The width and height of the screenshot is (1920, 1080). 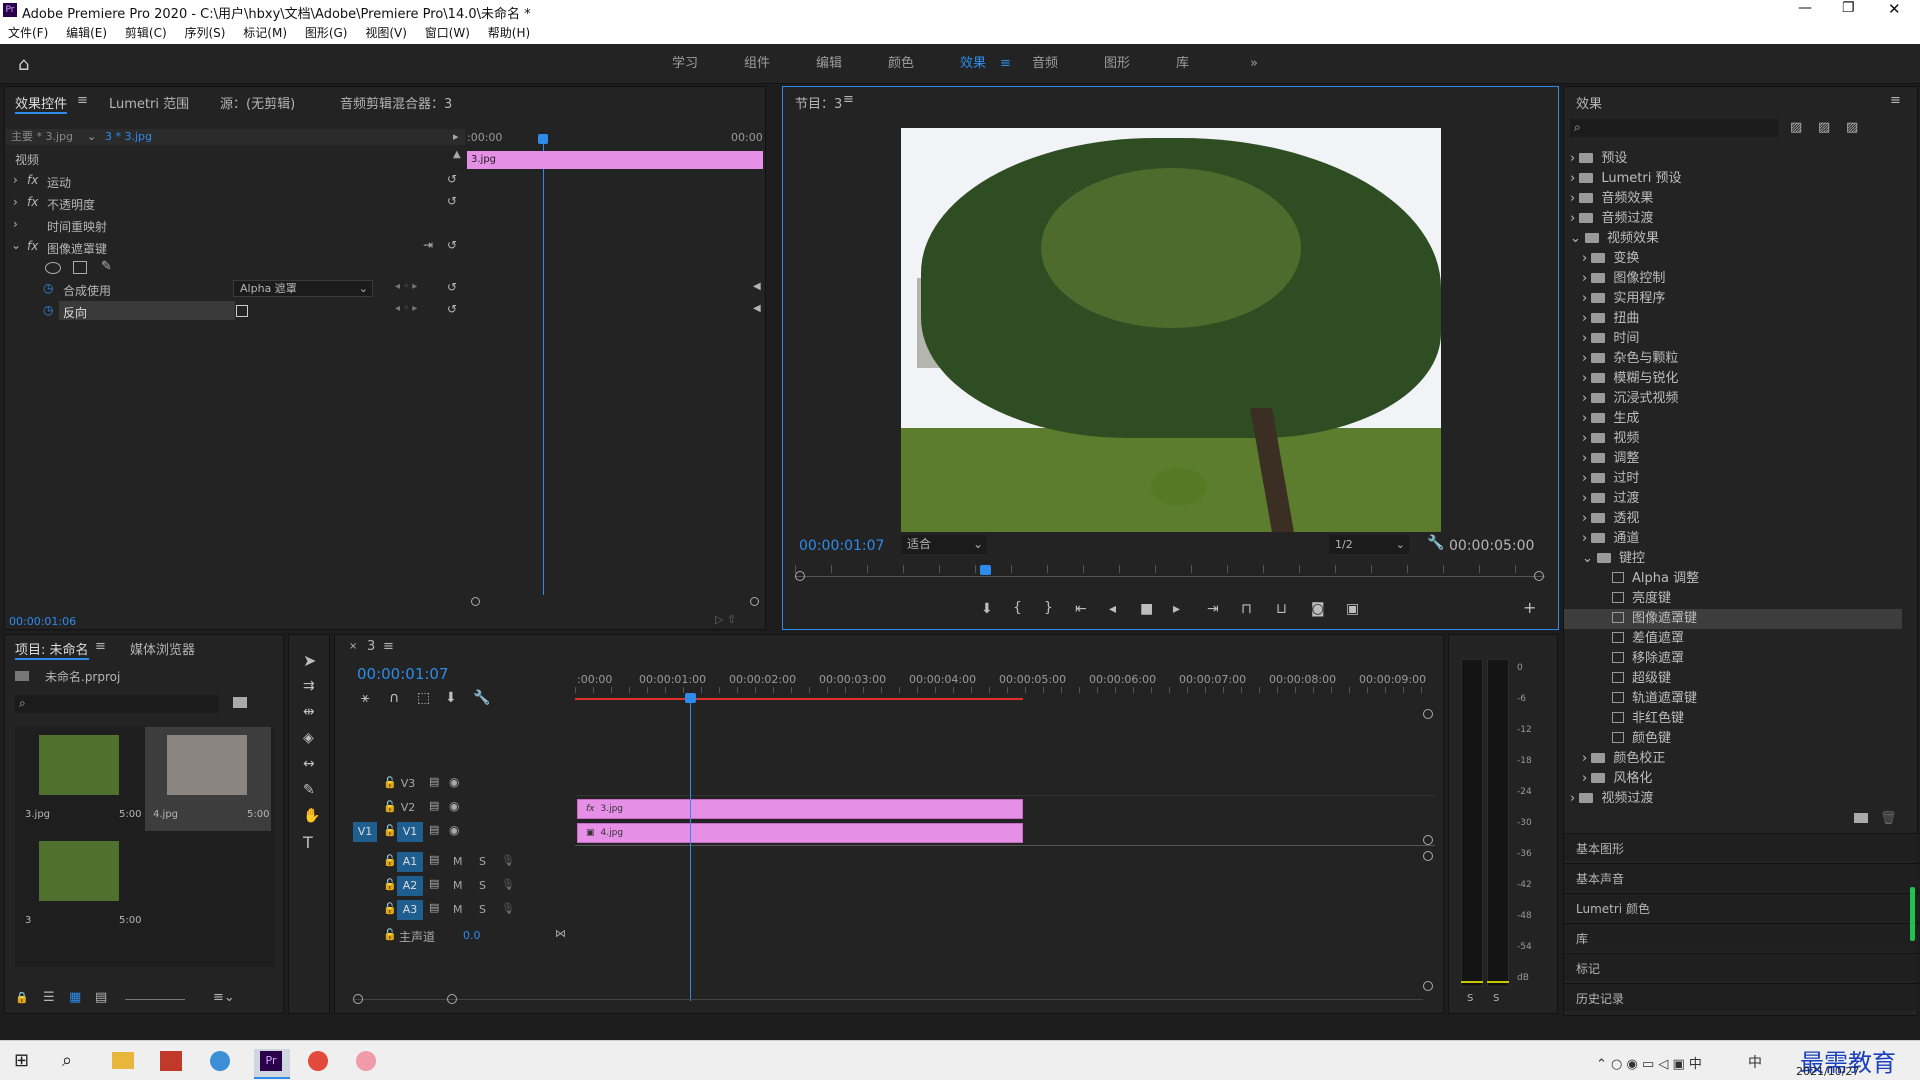 What do you see at coordinates (42, 621) in the screenshot?
I see `current-time: 00:00:01:06` at bounding box center [42, 621].